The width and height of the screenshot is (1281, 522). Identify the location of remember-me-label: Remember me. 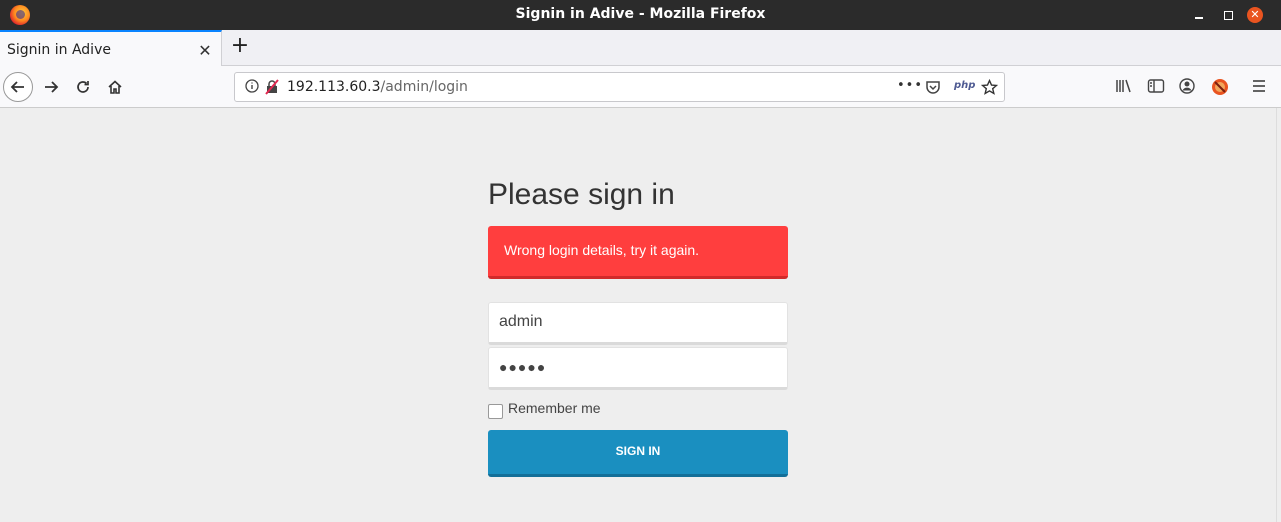
(554, 408).